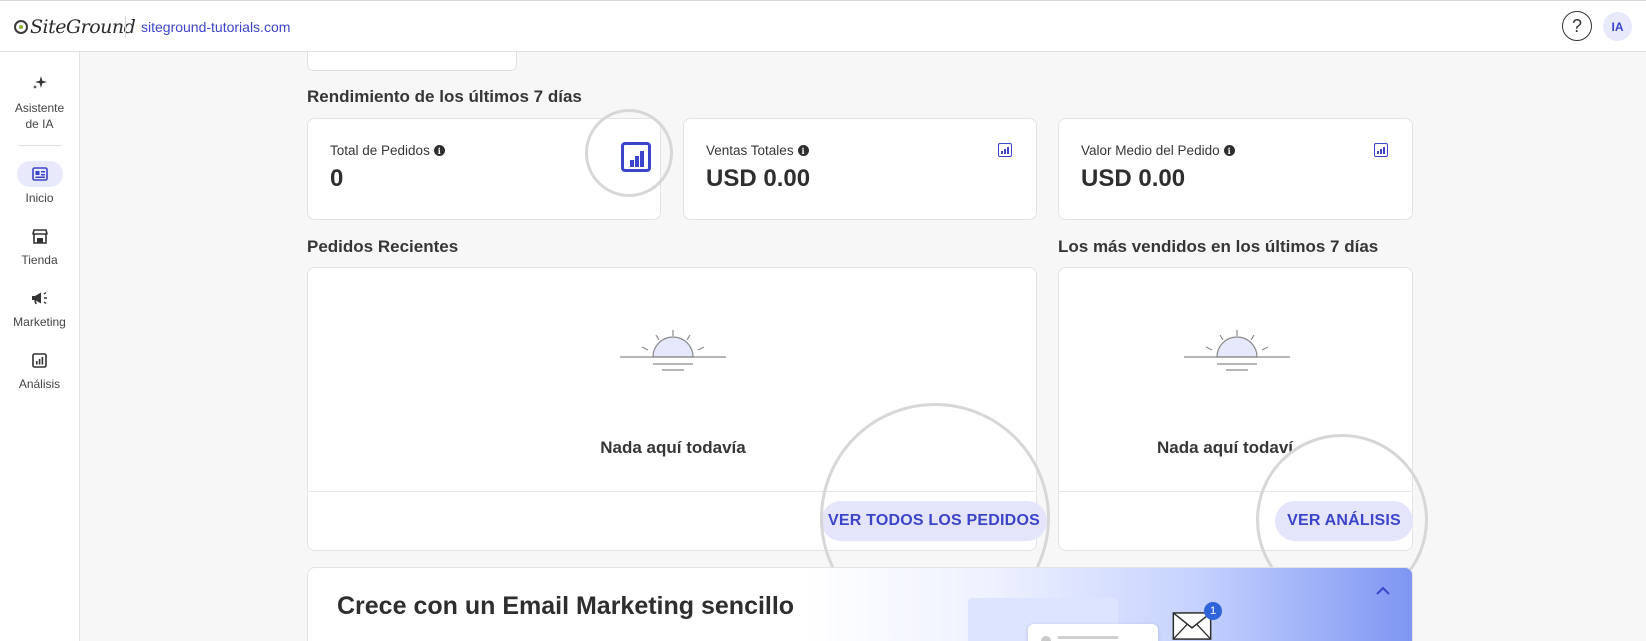 This screenshot has width=1646, height=641. I want to click on view-all-orders-button: VER TODOS LOS PEDIDOS, so click(934, 521).